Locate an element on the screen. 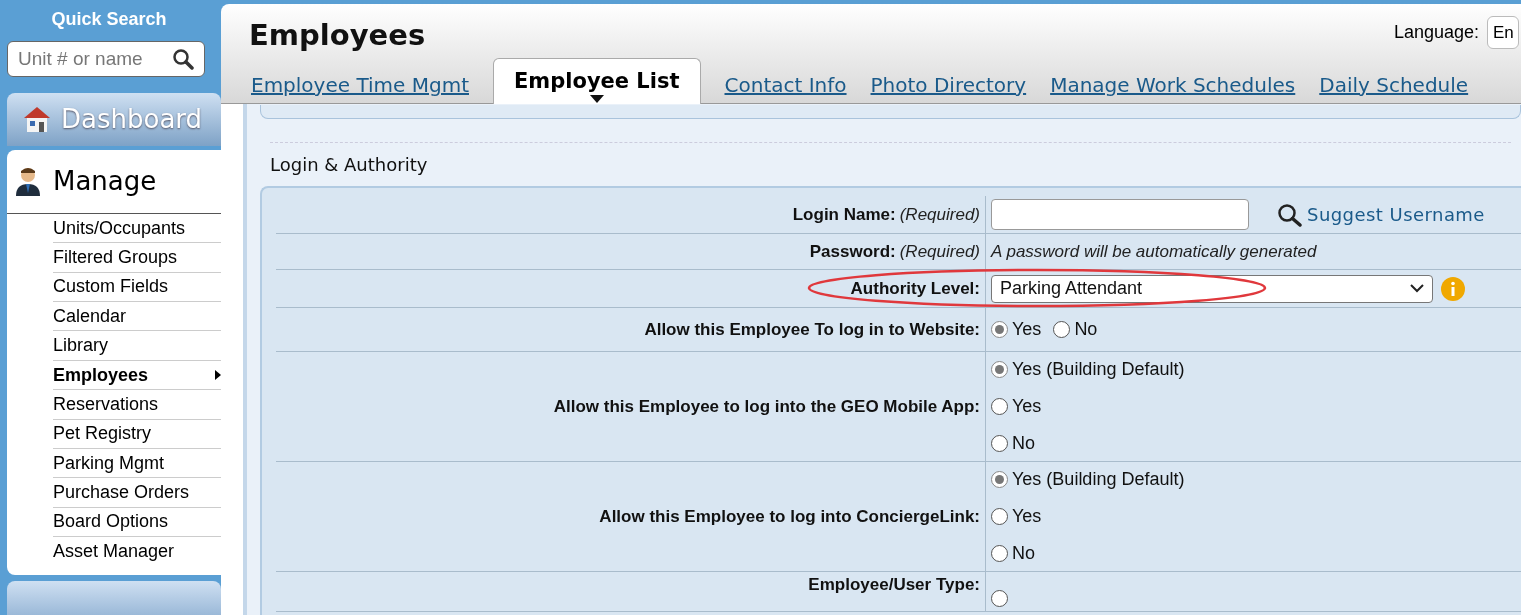  page-title: Employees is located at coordinates (337, 35).